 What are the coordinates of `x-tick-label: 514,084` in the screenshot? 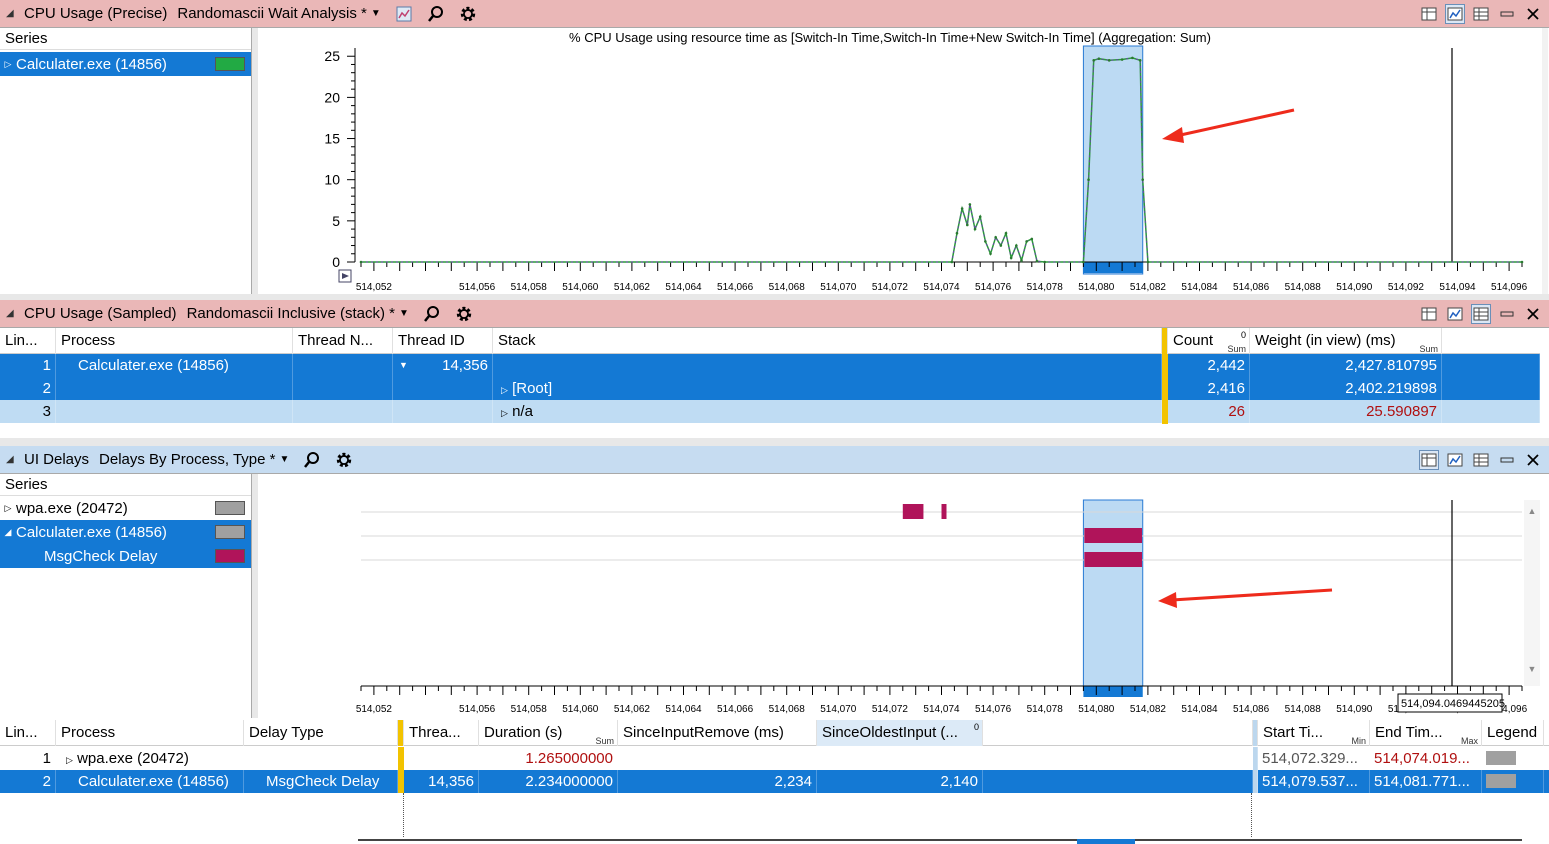 It's located at (1199, 287).